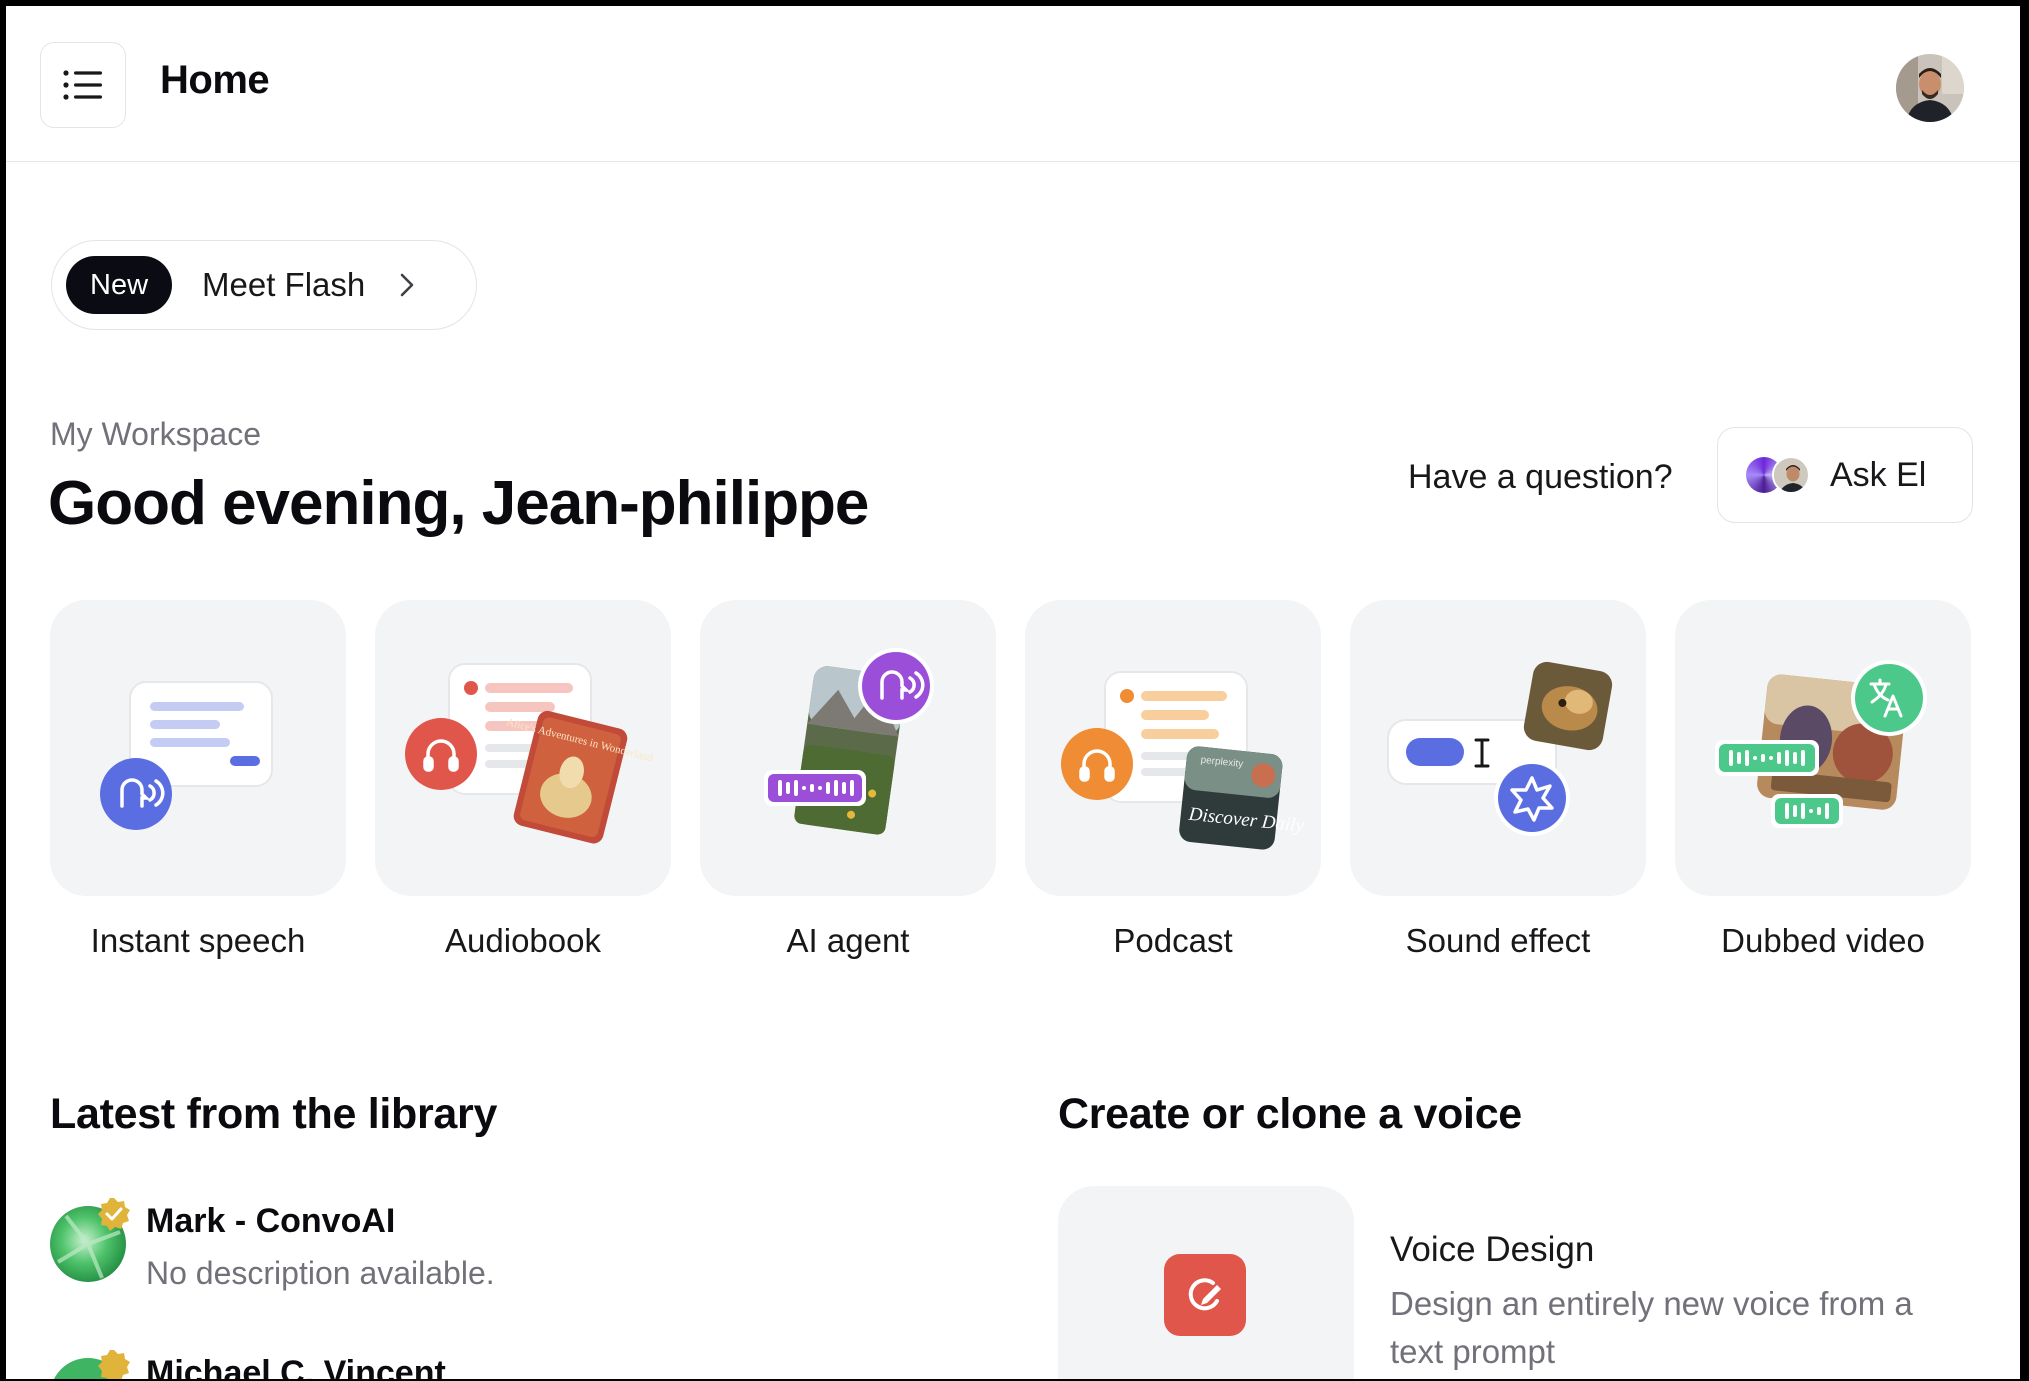 The height and width of the screenshot is (1381, 2029). Describe the element at coordinates (1492, 1250) in the screenshot. I see `voice-design-title: Voice Design` at that location.